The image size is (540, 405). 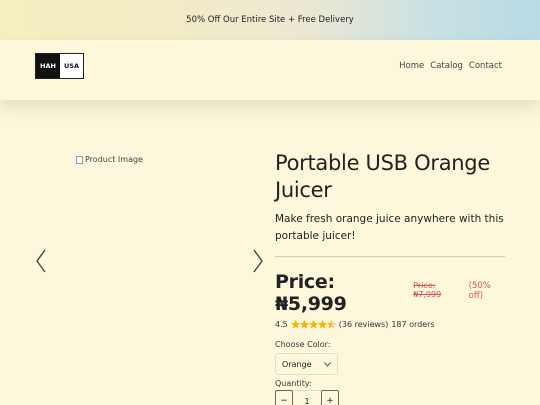 What do you see at coordinates (293, 383) in the screenshot?
I see `quantity-label: Quantity:` at bounding box center [293, 383].